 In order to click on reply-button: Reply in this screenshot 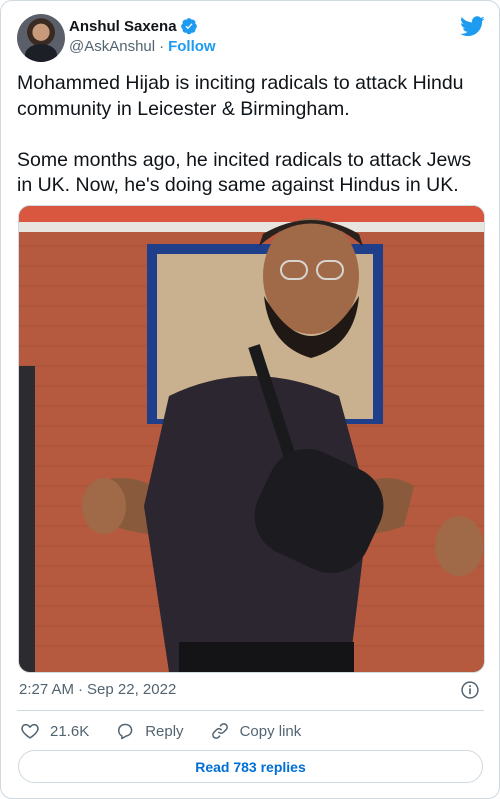, I will do `click(149, 731)`.